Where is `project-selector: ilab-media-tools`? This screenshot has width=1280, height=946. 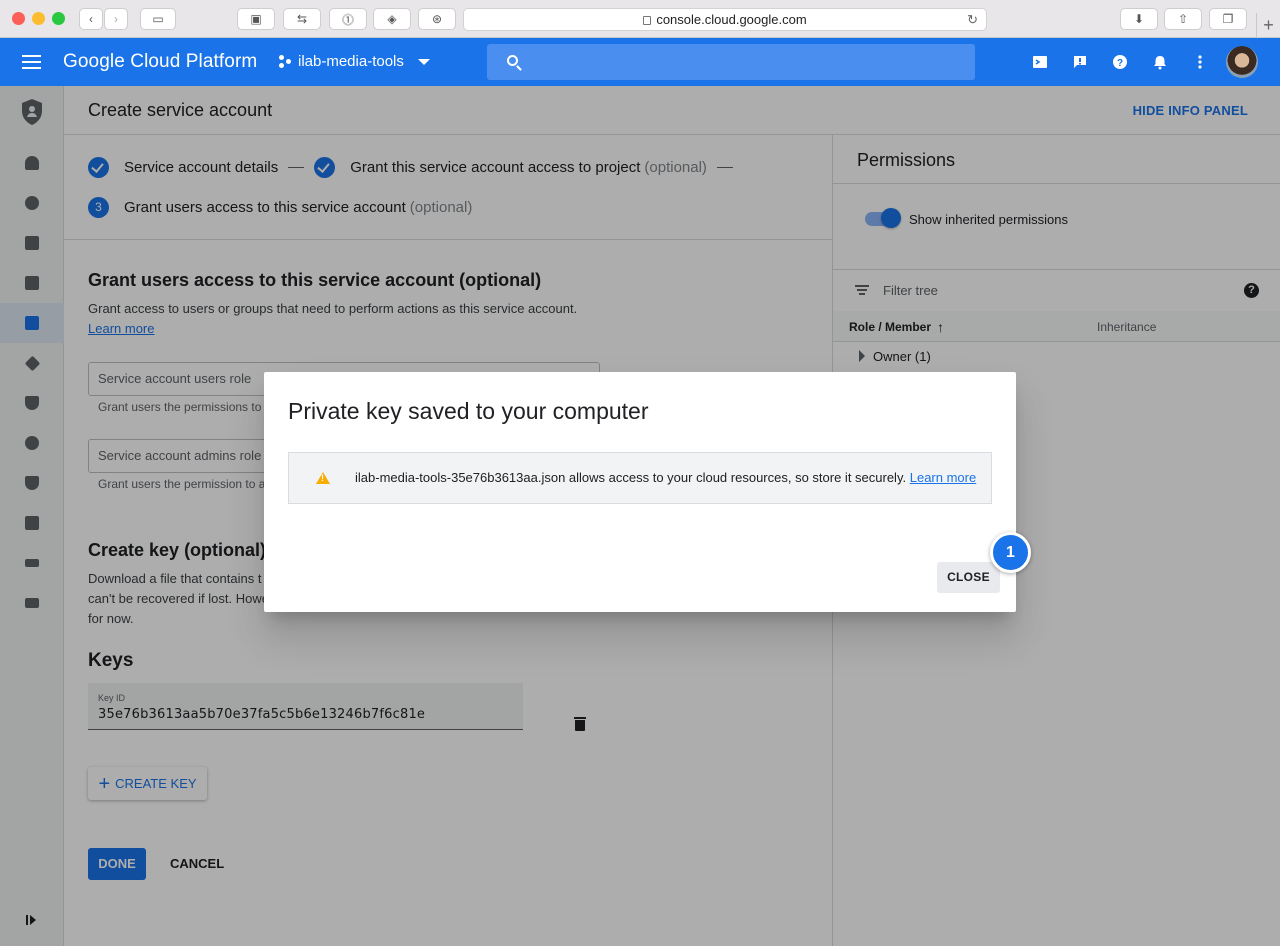
project-selector: ilab-media-tools is located at coordinates (354, 61).